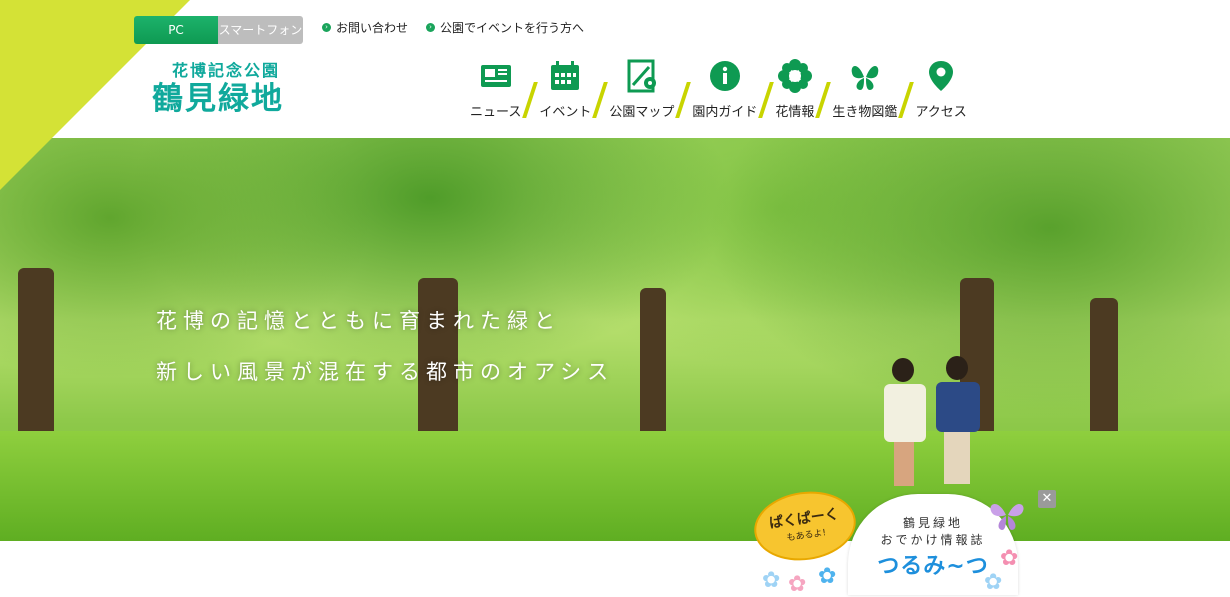  What do you see at coordinates (225, 70) in the screenshot?
I see `logo-subtitle: 花博記念公園` at bounding box center [225, 70].